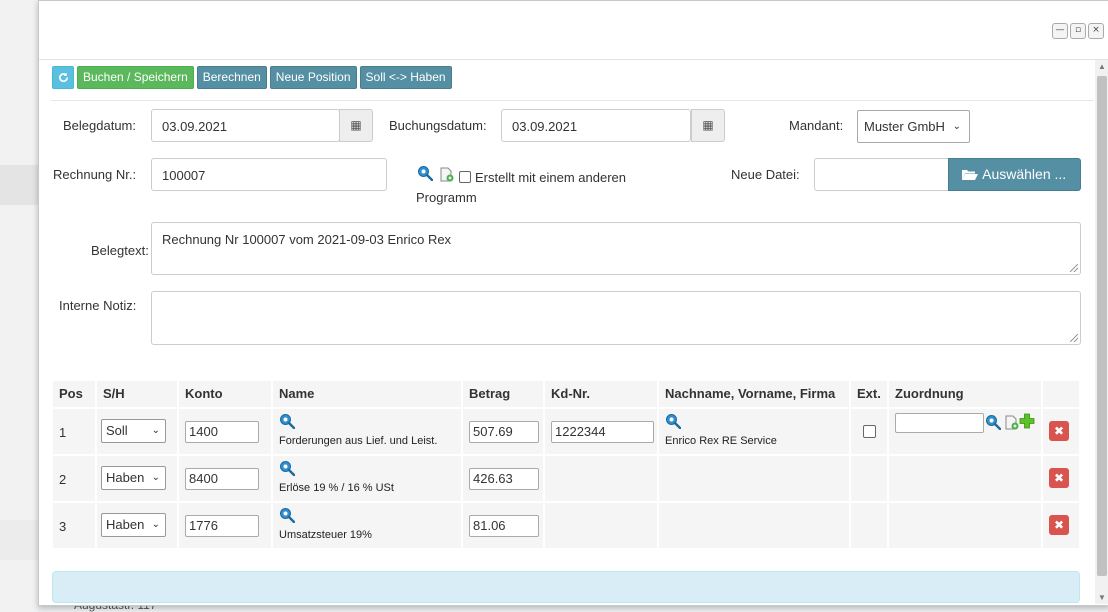  I want to click on info-alert, so click(566, 587).